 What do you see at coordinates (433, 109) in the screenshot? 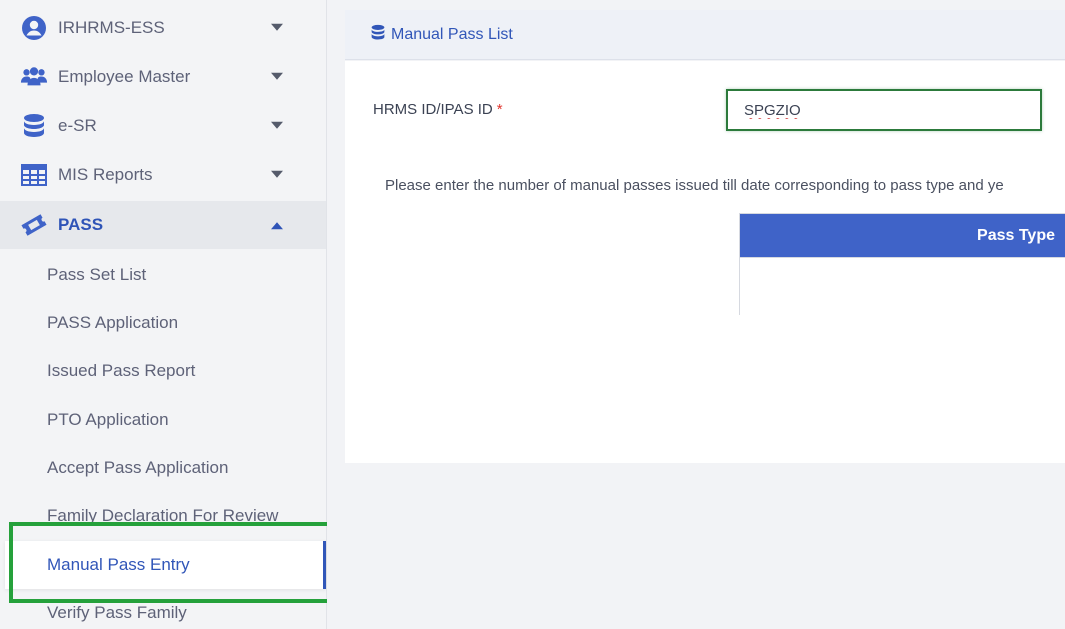
I see `hrms-id-label-text: HRMS ID/IPAS ID` at bounding box center [433, 109].